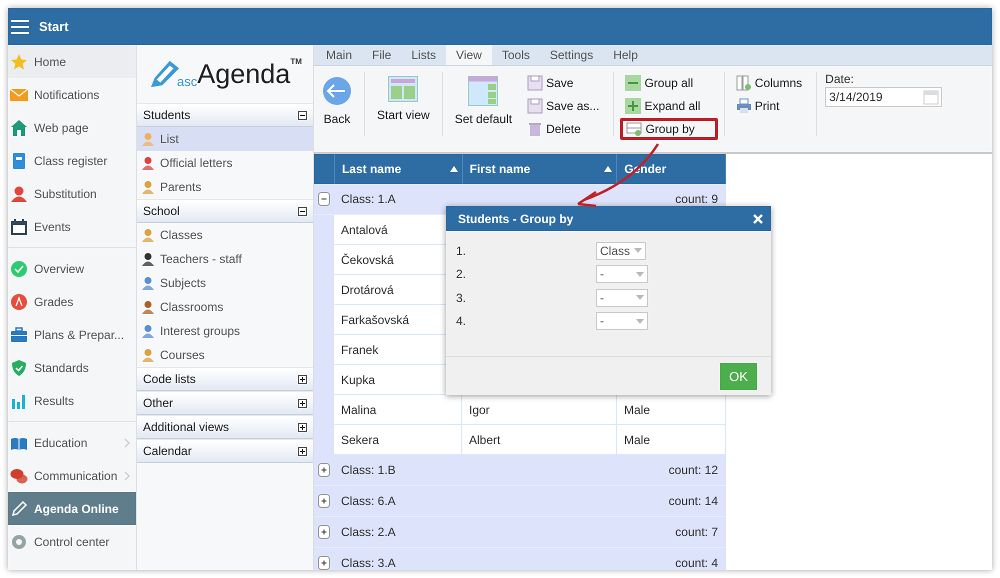 The height and width of the screenshot is (578, 1000). I want to click on panel-item: Classrooms, so click(225, 307).